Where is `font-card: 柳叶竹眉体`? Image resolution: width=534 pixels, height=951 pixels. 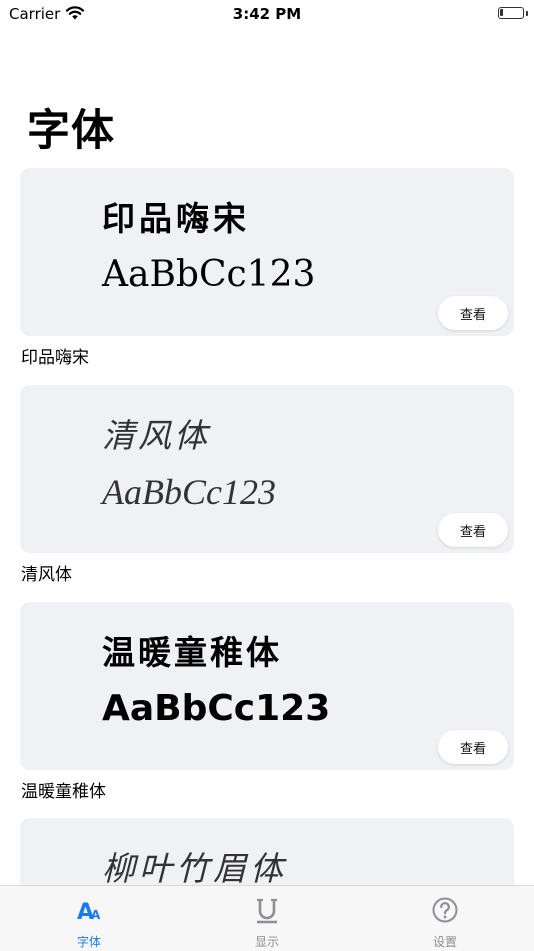 font-card: 柳叶竹眉体 is located at coordinates (267, 851).